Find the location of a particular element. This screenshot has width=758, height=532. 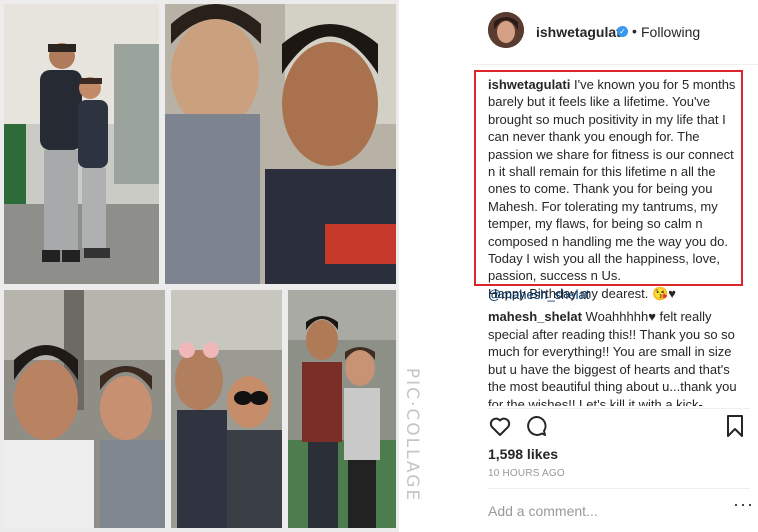

likes-count: 1,598 likes is located at coordinates (523, 454).